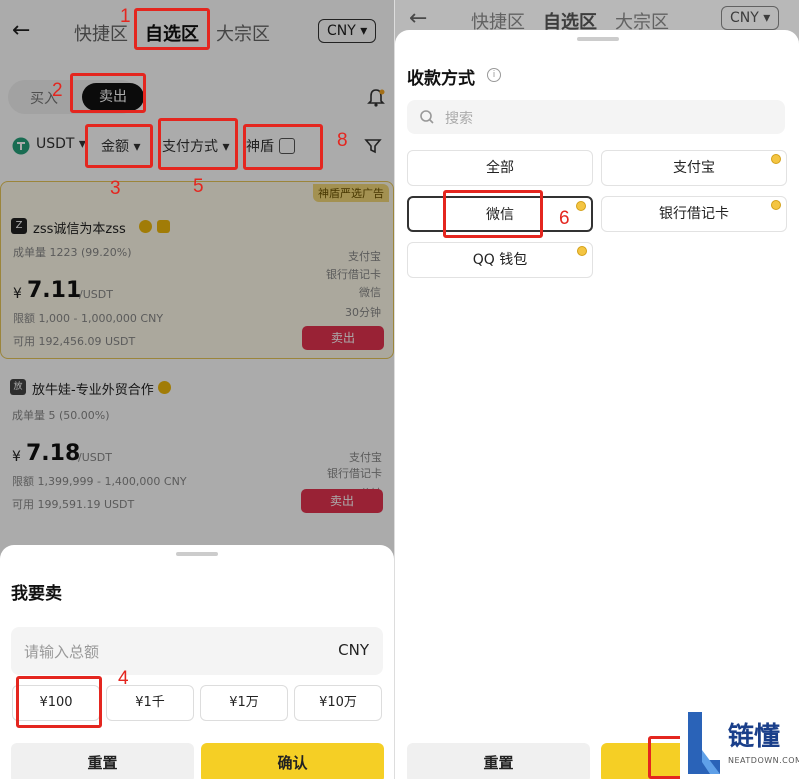  Describe the element at coordinates (754, 737) in the screenshot. I see `watermark-brand: 链懂` at that location.